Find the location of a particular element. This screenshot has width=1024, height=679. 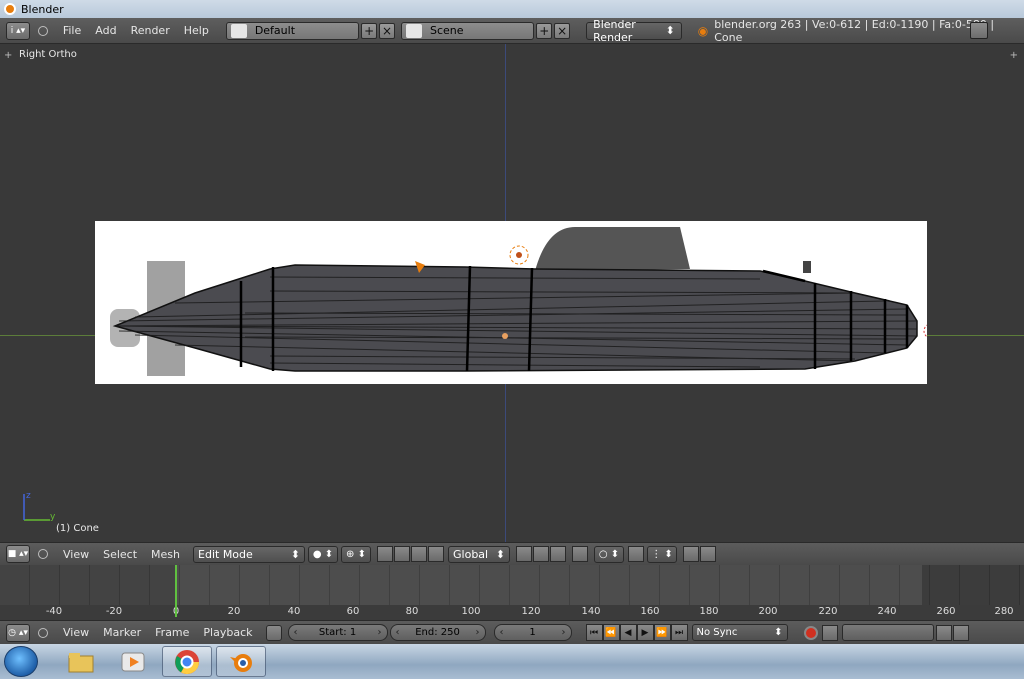

jump-to-end-icon: ⏭ is located at coordinates (679, 632).